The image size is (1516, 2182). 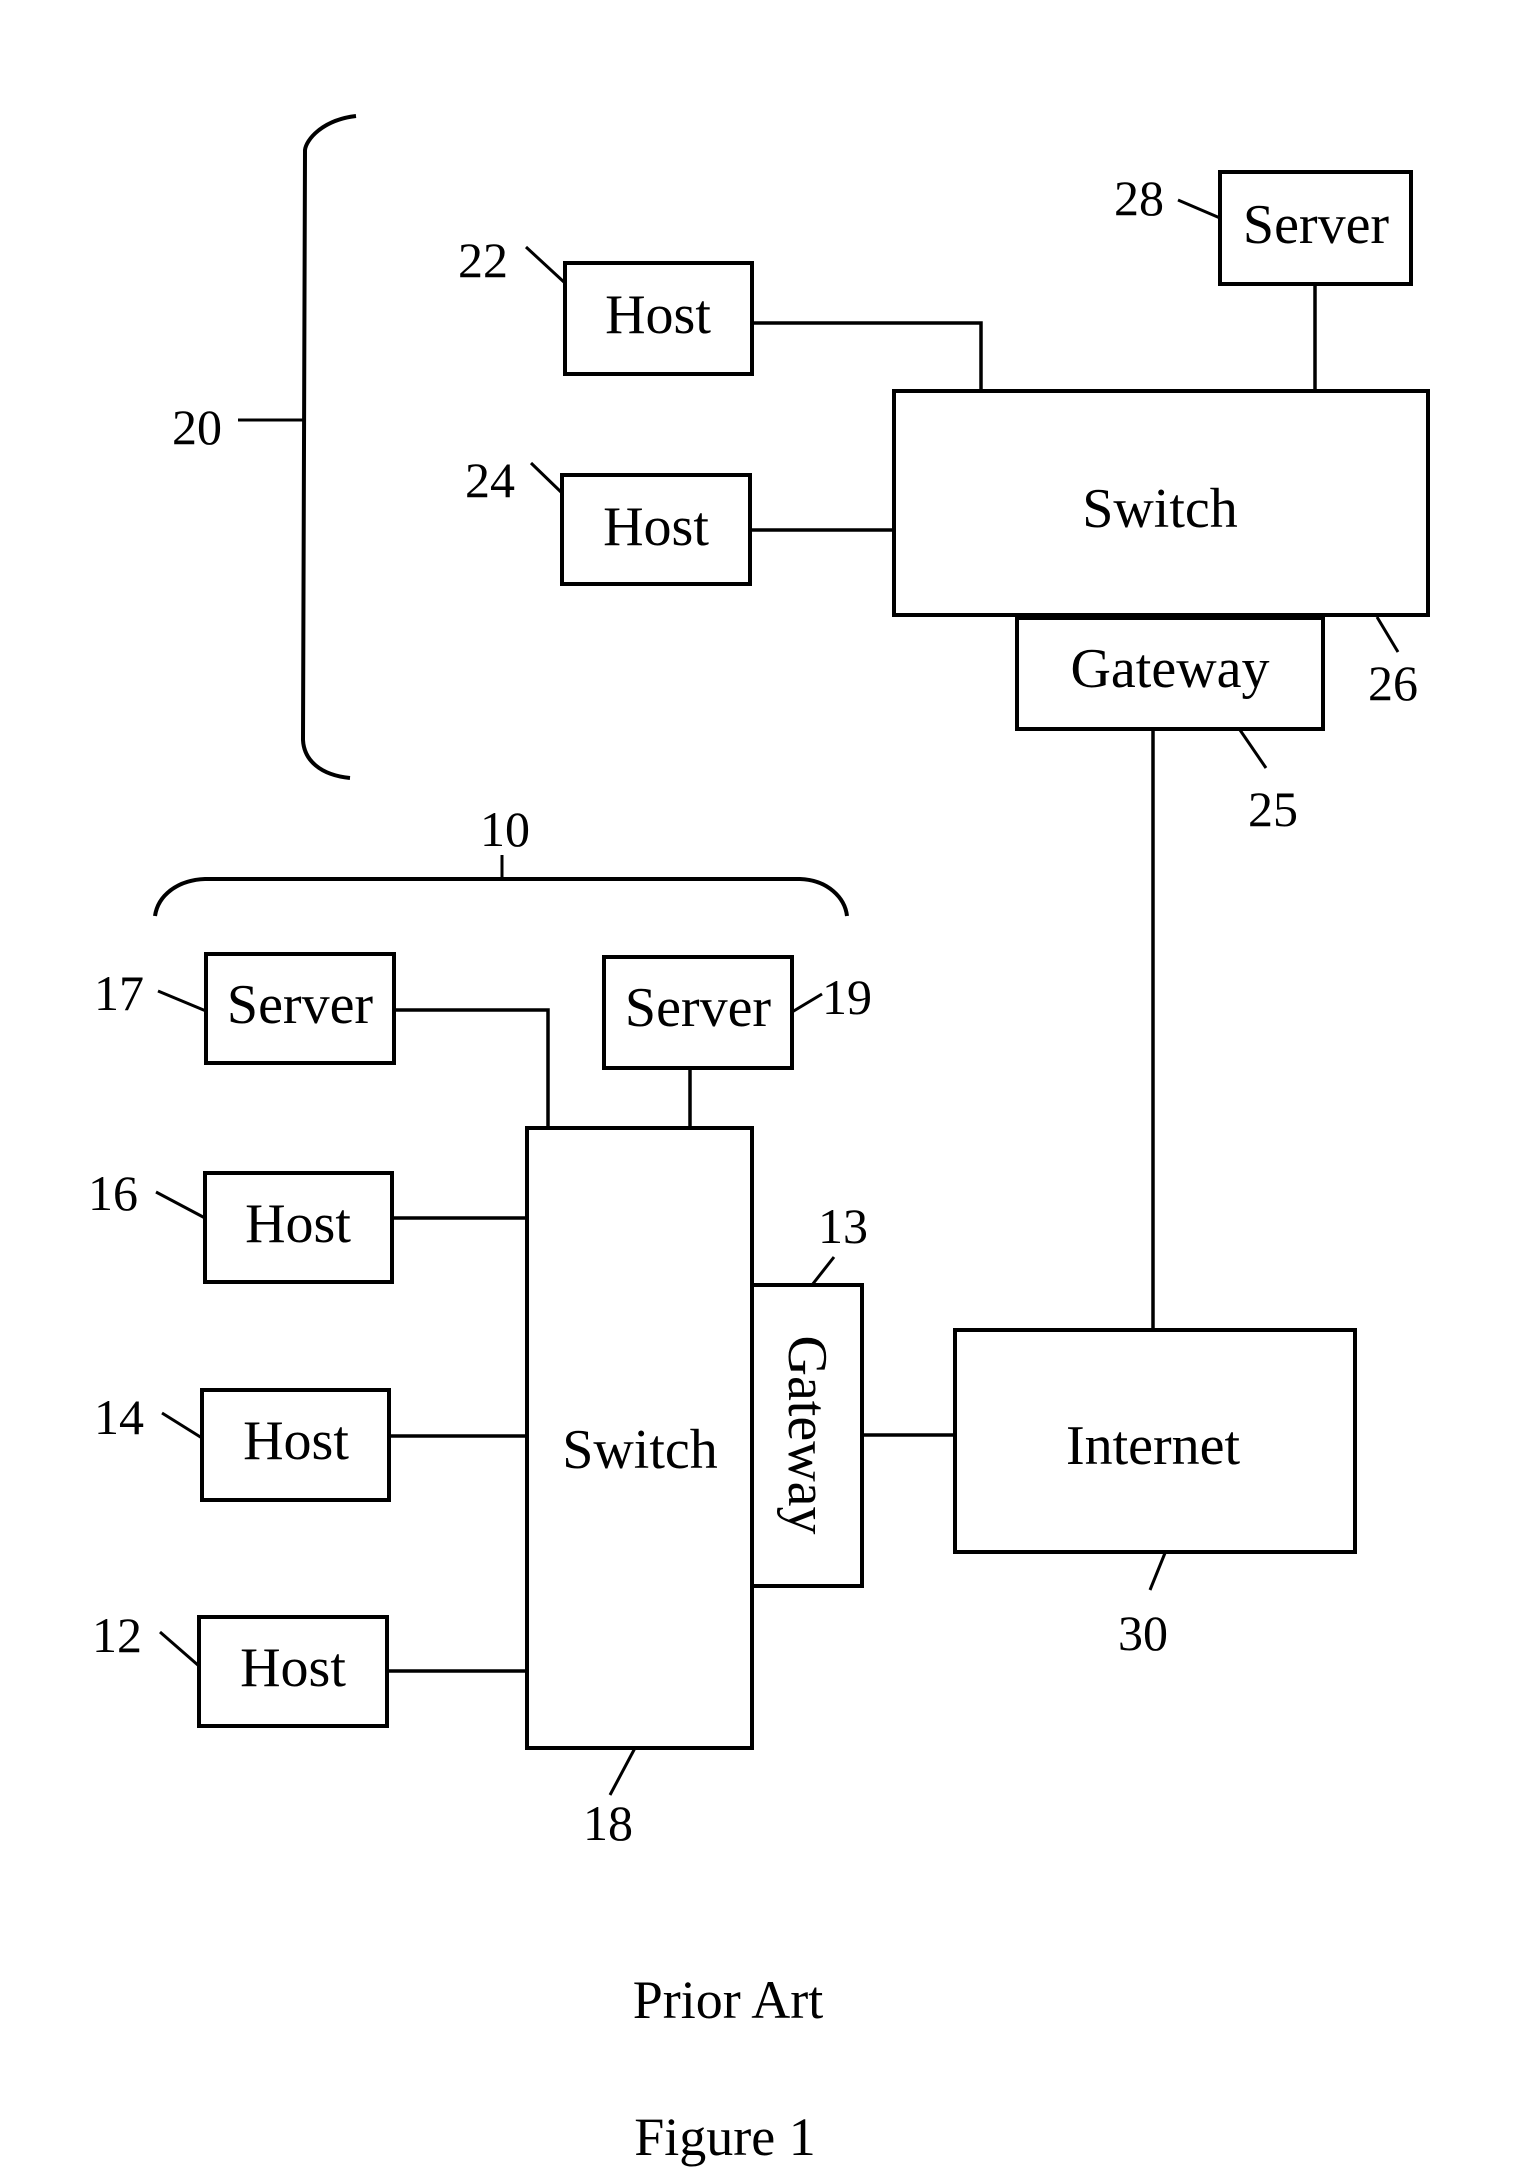 What do you see at coordinates (1143, 1633) in the screenshot?
I see `ref-30: 30` at bounding box center [1143, 1633].